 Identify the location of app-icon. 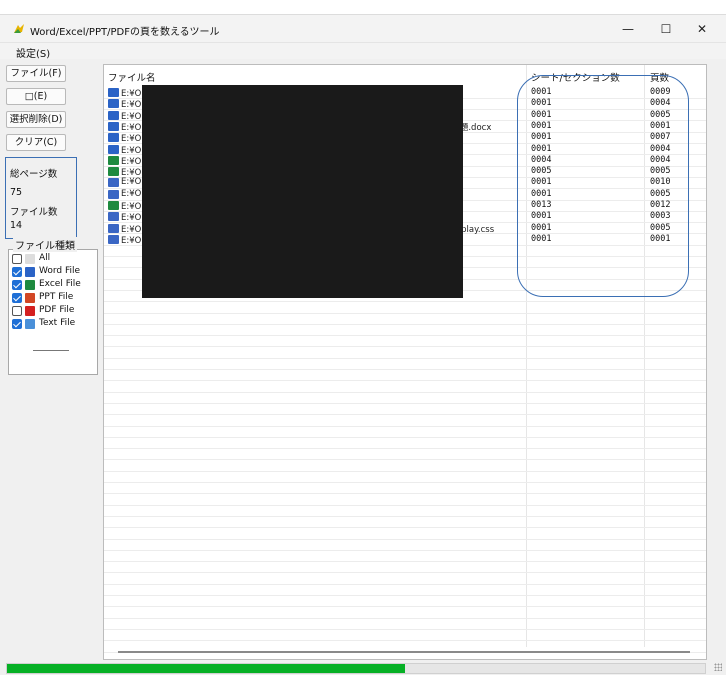
(19, 28).